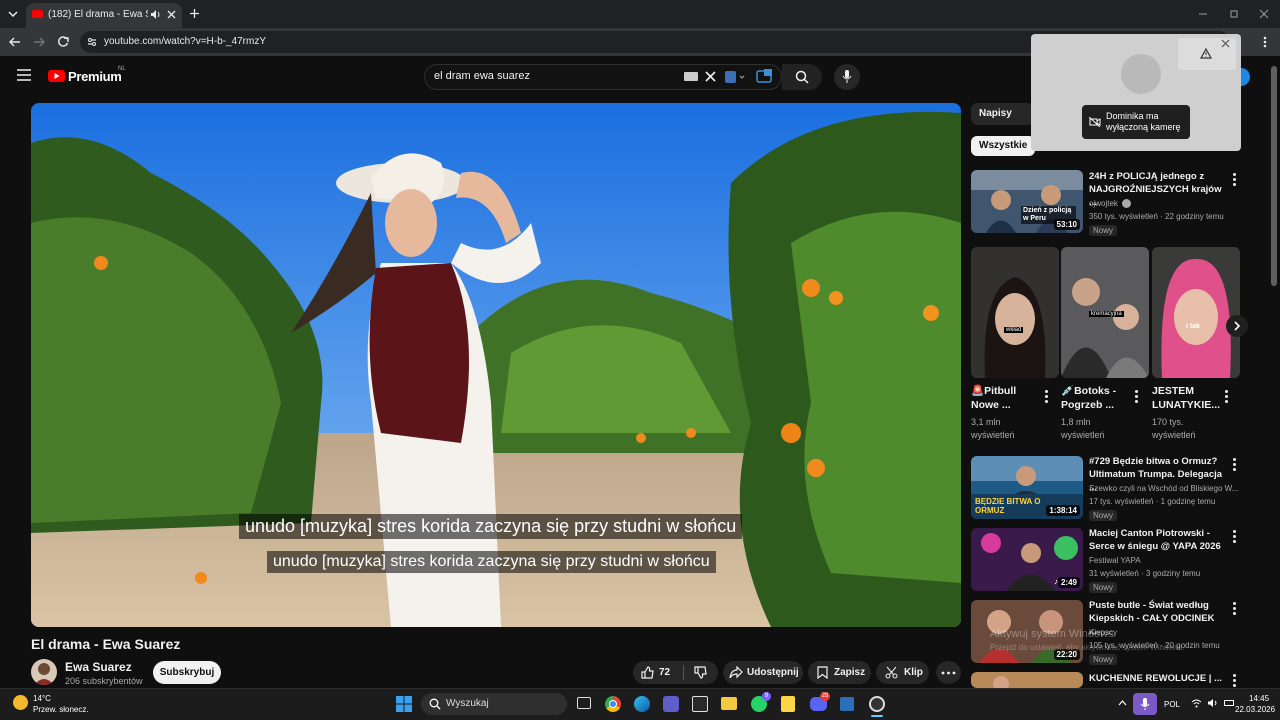 Image resolution: width=1280 pixels, height=720 pixels. Describe the element at coordinates (404, 704) in the screenshot. I see `start-button-icon` at that location.